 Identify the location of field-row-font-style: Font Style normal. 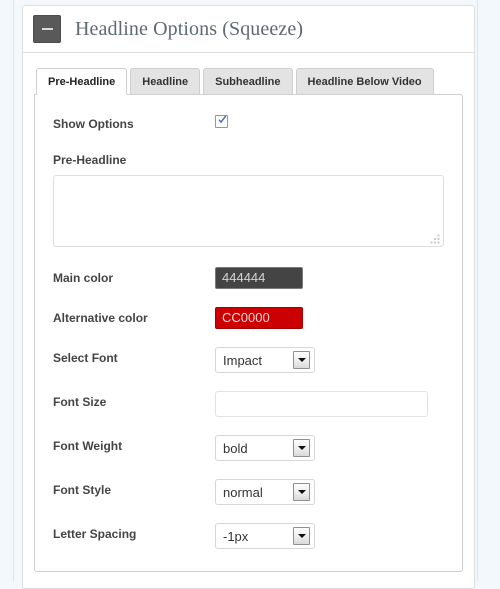
(248, 492).